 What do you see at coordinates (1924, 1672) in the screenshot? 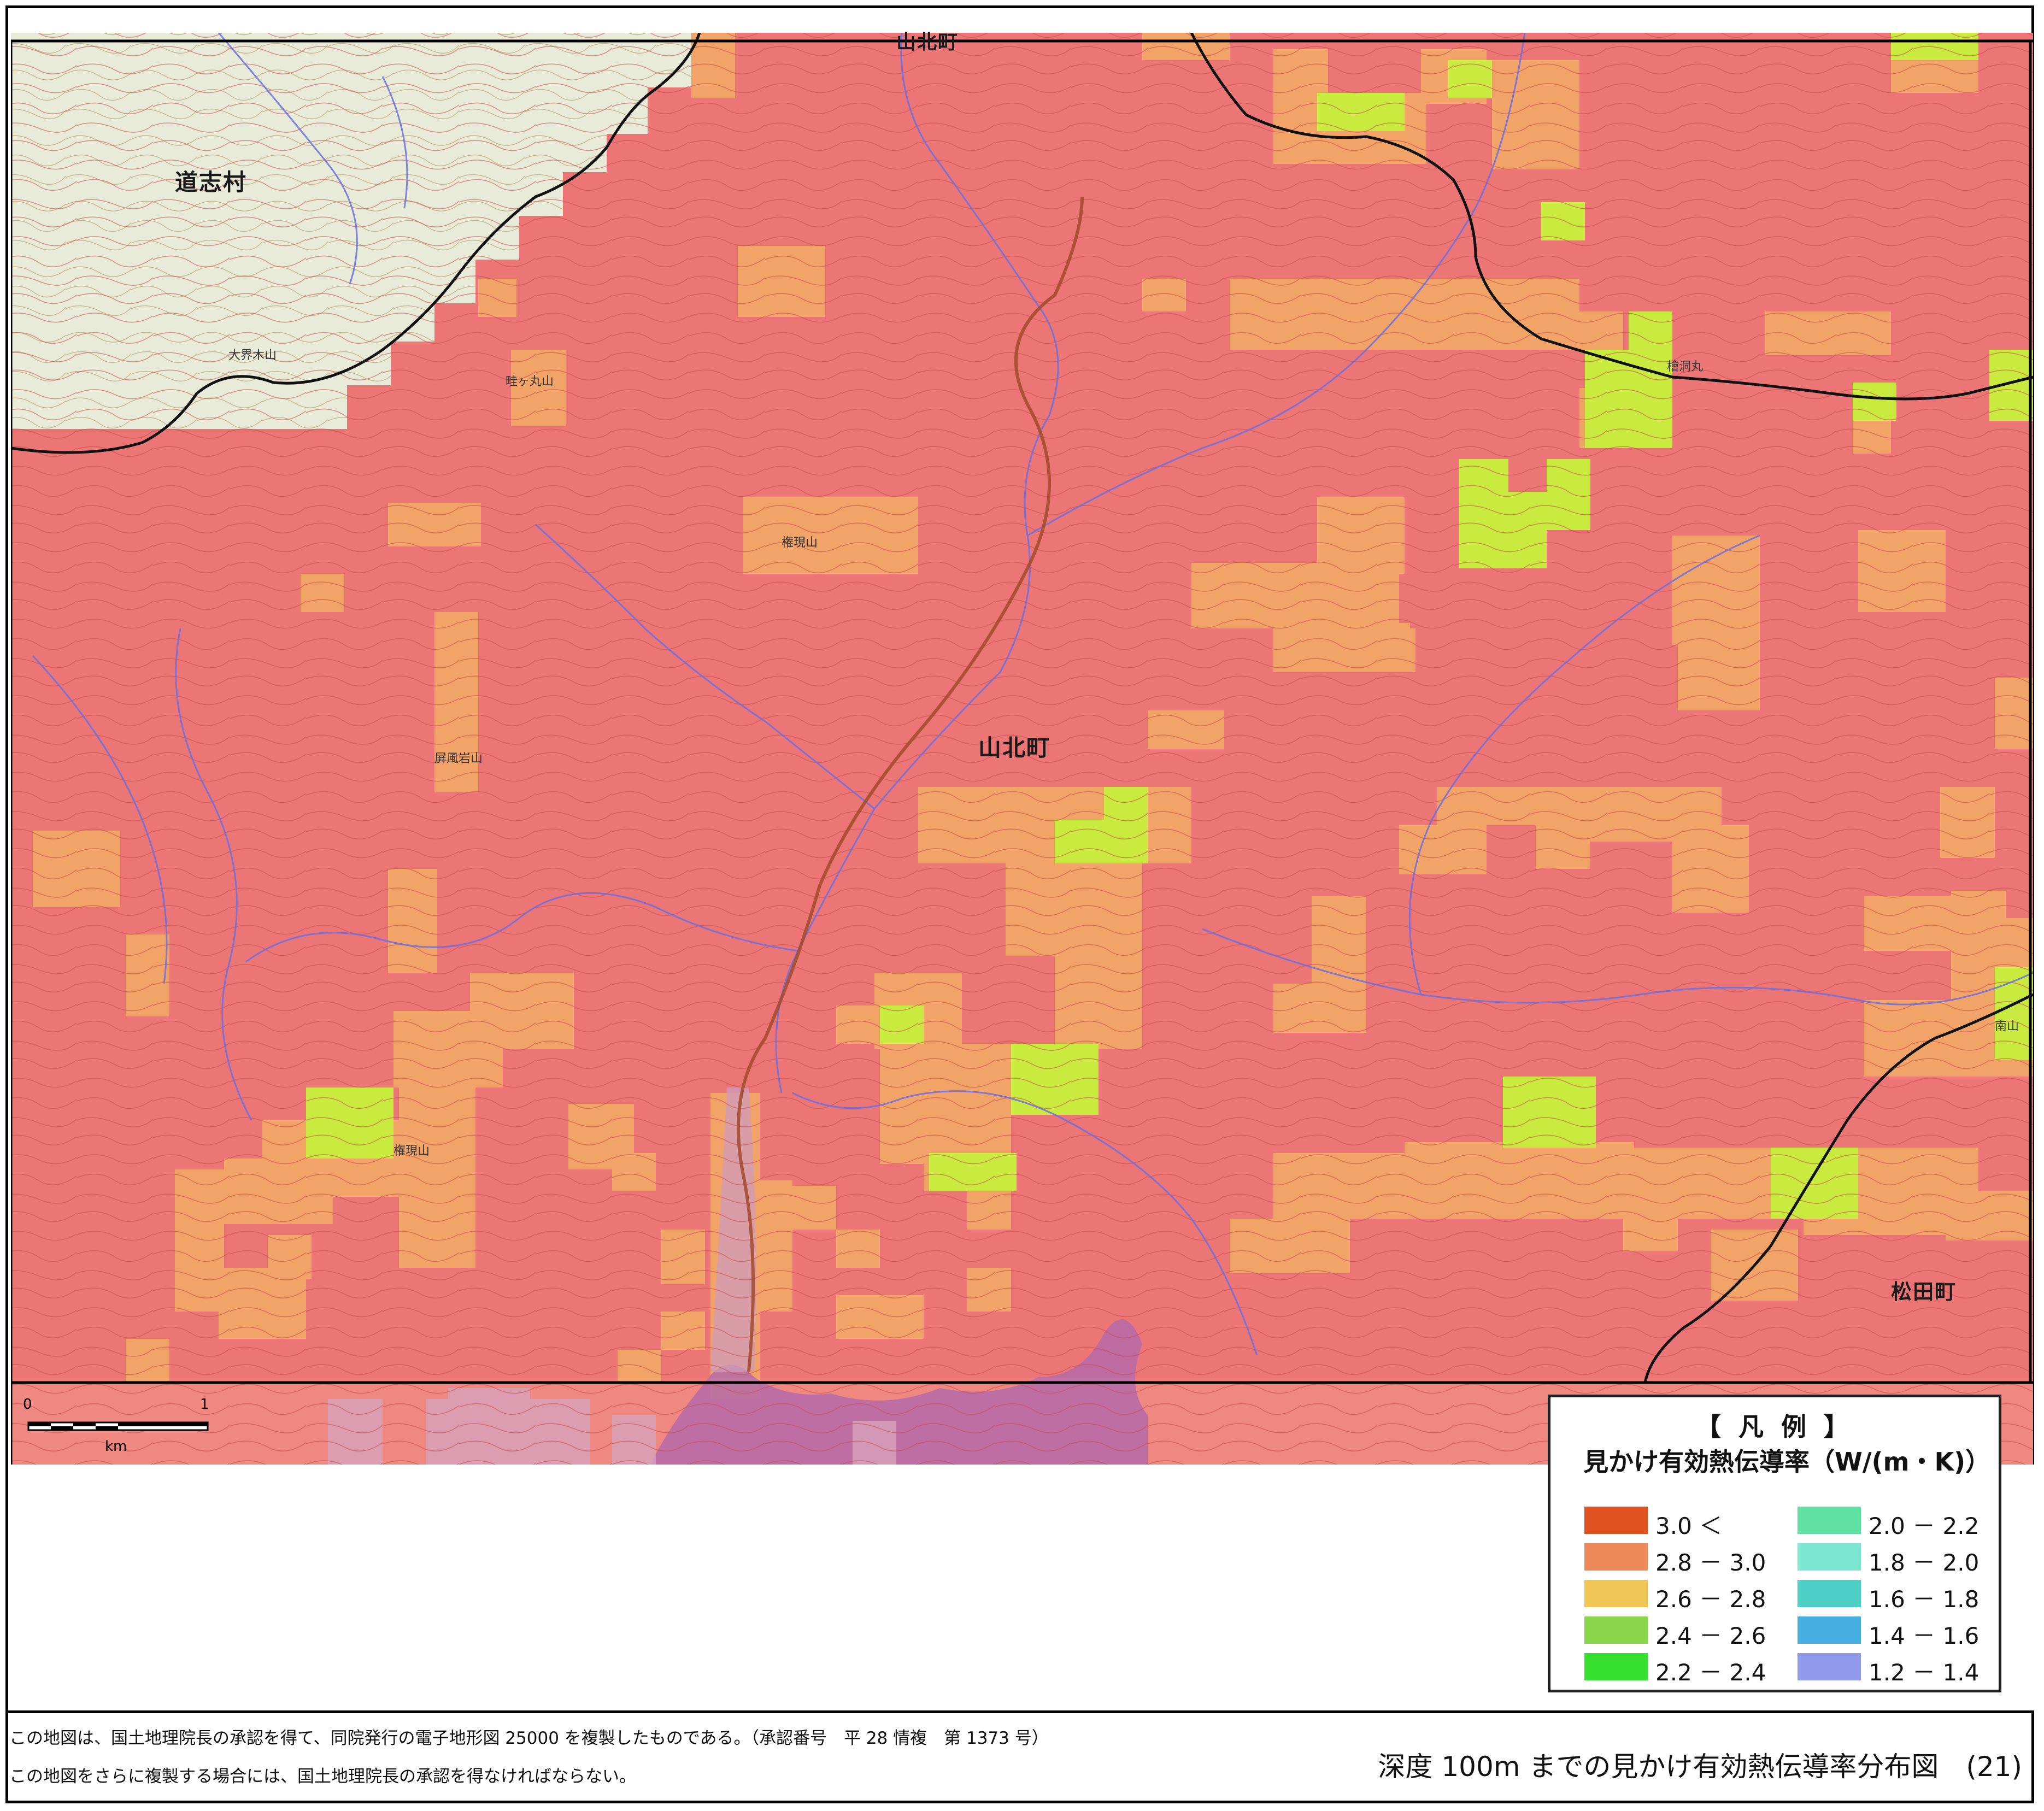
I see `legend-label: 1.2 － 1.4` at bounding box center [1924, 1672].